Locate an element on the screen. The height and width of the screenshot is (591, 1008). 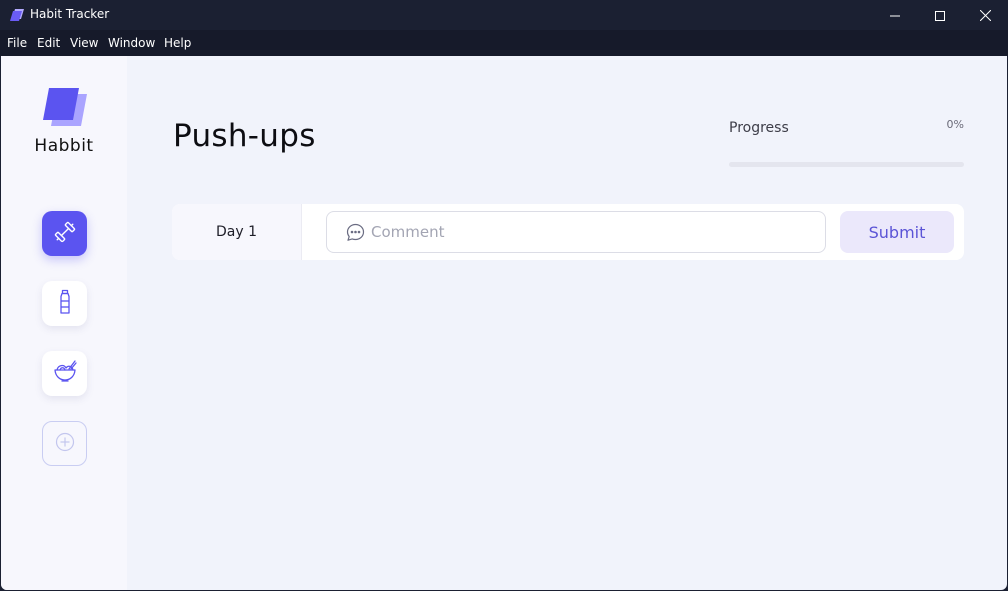
minimize-icon is located at coordinates (895, 15).